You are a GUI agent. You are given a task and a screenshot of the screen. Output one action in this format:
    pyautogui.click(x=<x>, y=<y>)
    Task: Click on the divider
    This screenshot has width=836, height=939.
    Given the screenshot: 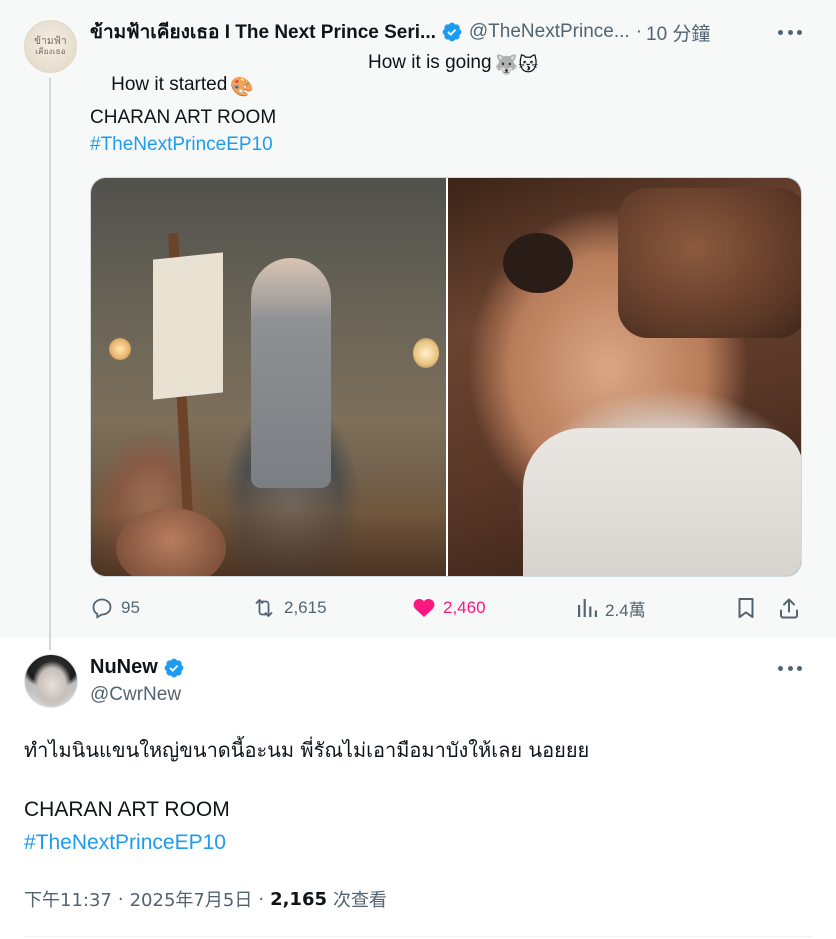 What is the action you would take?
    pyautogui.click(x=418, y=936)
    